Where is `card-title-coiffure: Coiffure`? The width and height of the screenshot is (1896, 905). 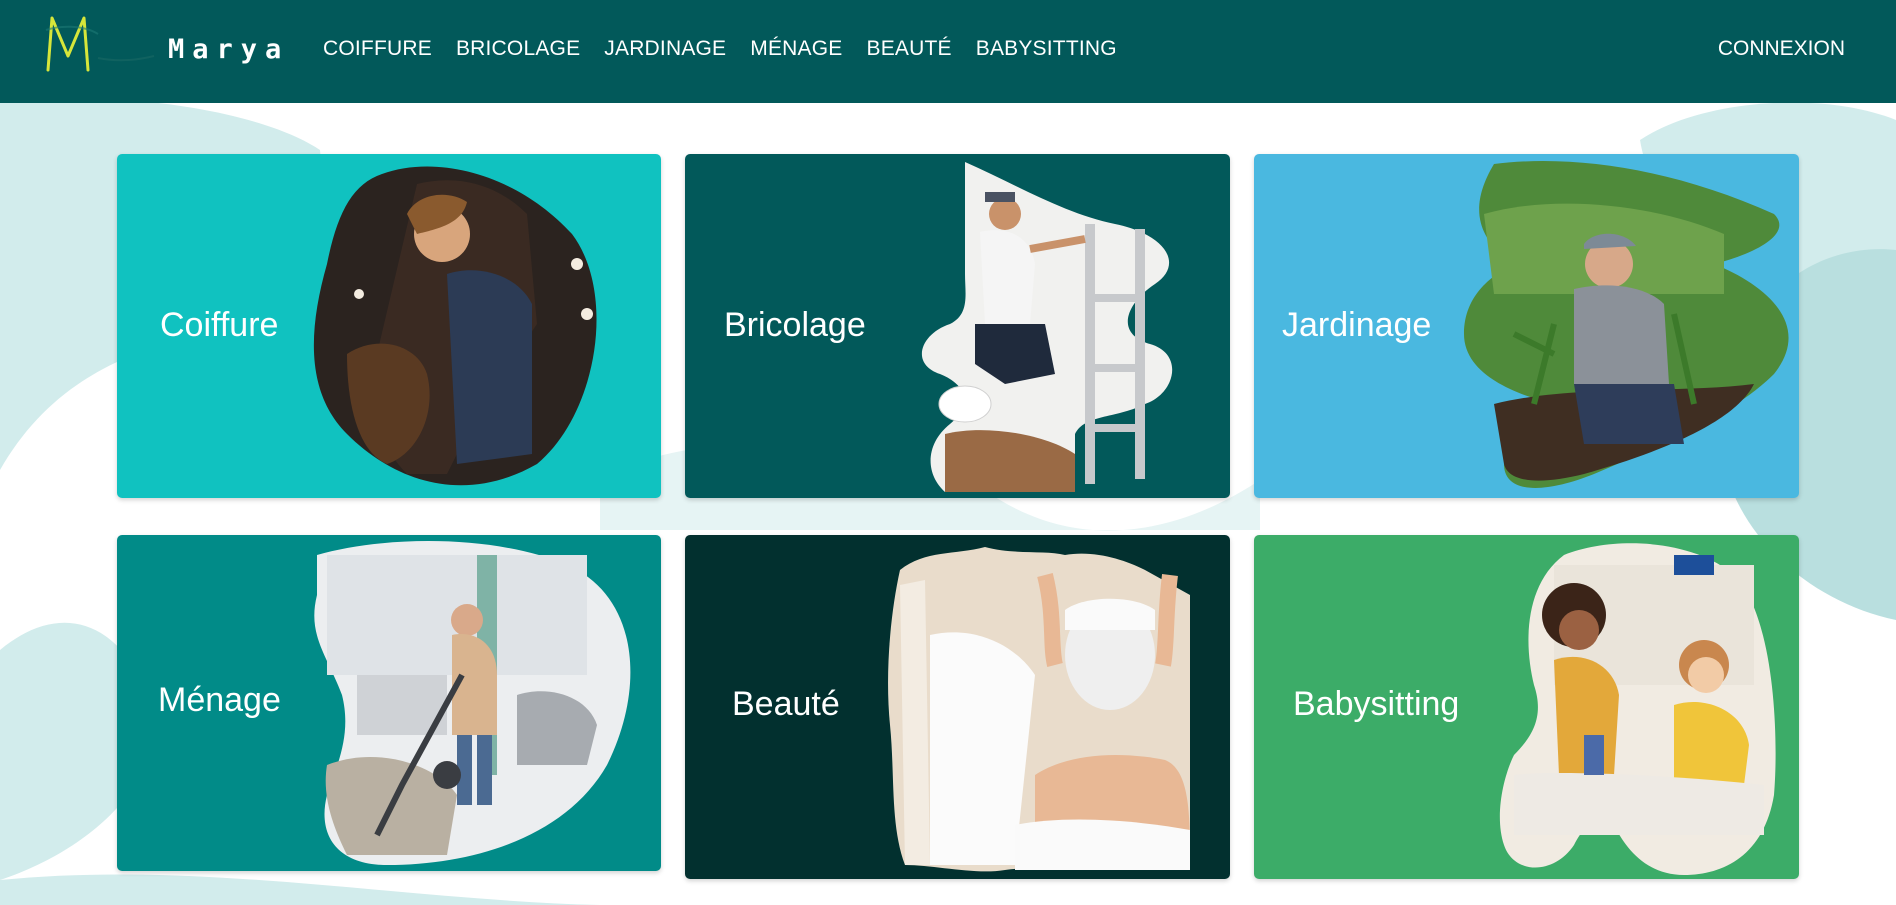 card-title-coiffure: Coiffure is located at coordinates (219, 325).